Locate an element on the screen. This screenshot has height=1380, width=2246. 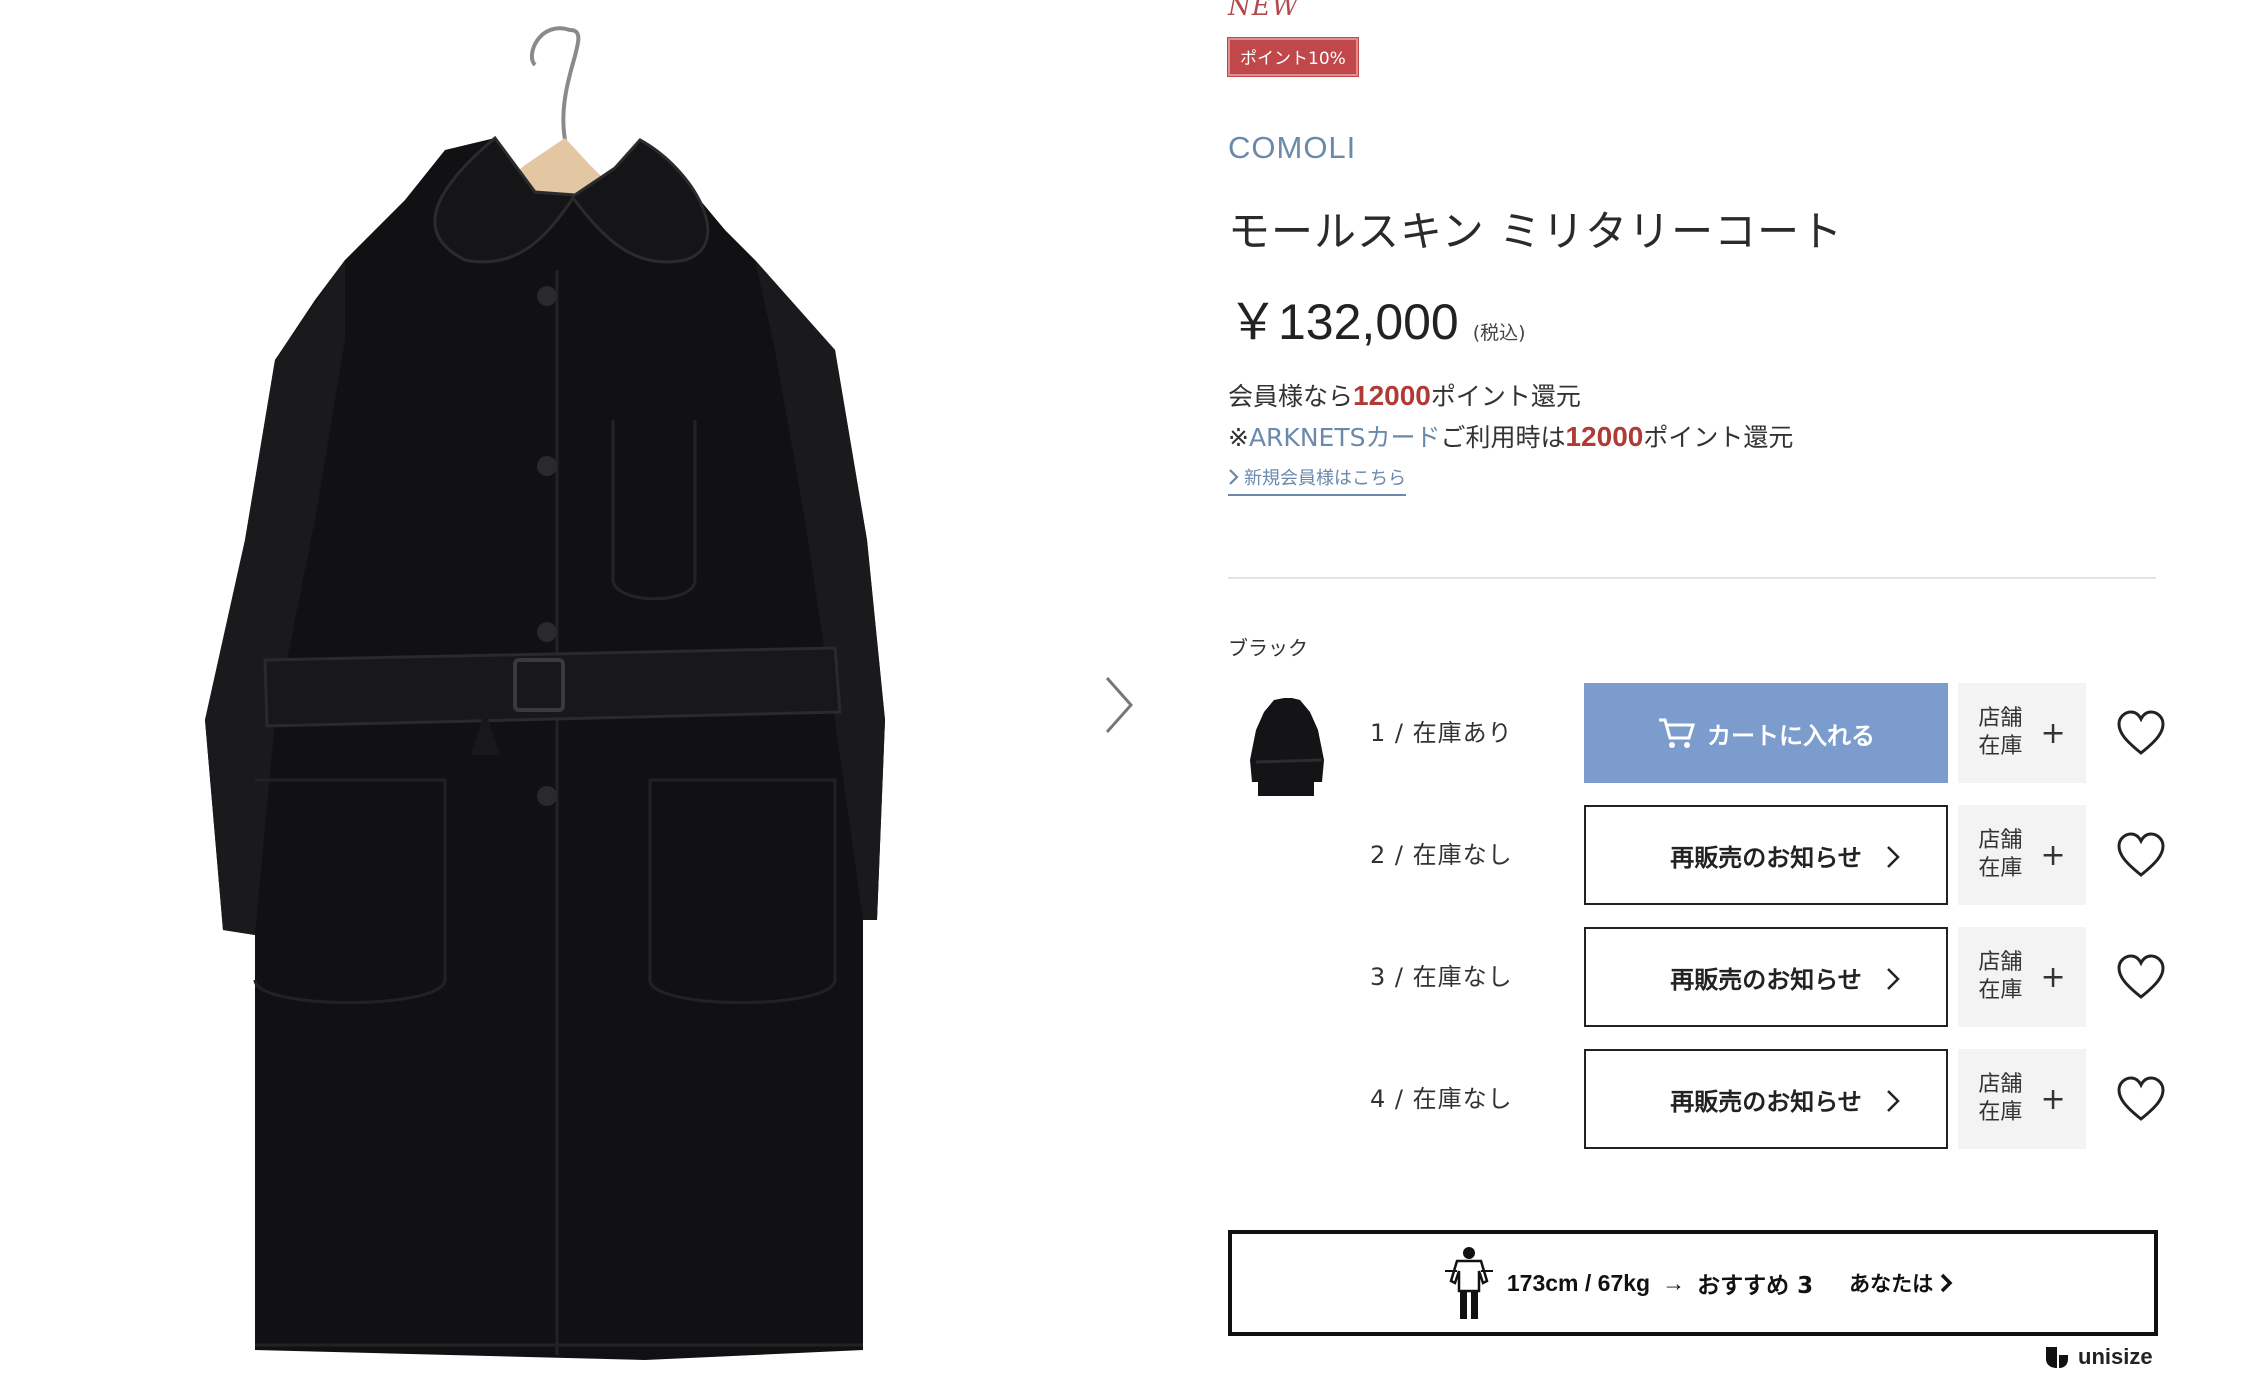
size-recommendation-button: 173cm / 67kg → おすすめ 3 あなたは is located at coordinates (1693, 1283).